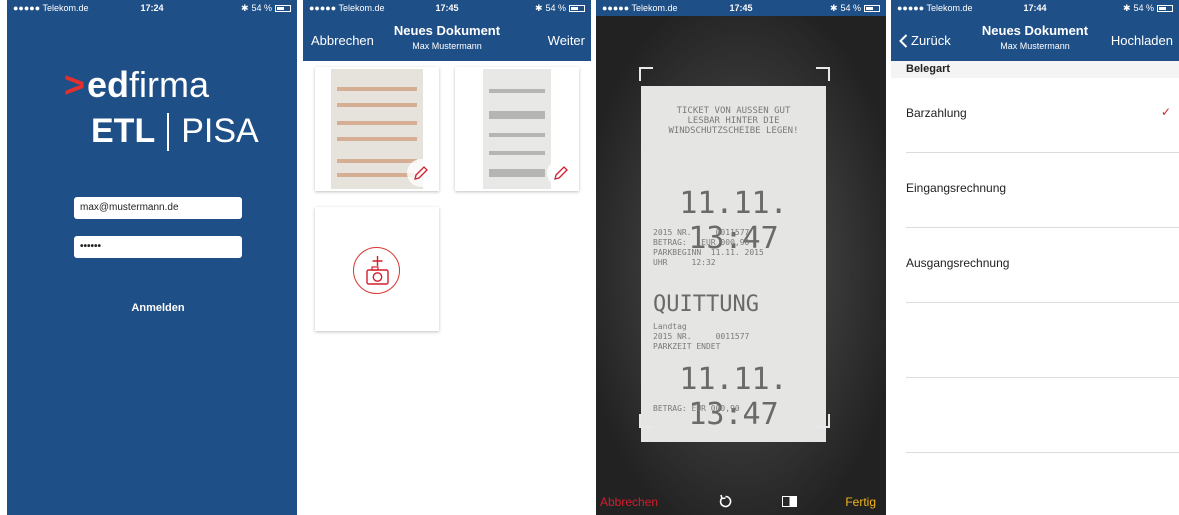  I want to click on cancel-button: Abbrechen, so click(629, 502).